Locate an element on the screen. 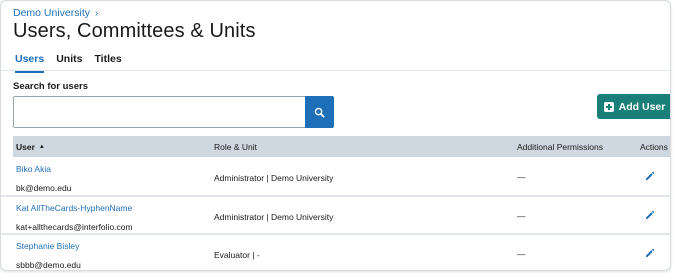  user-email: kat+allthecards@interfolio.com is located at coordinates (74, 227).